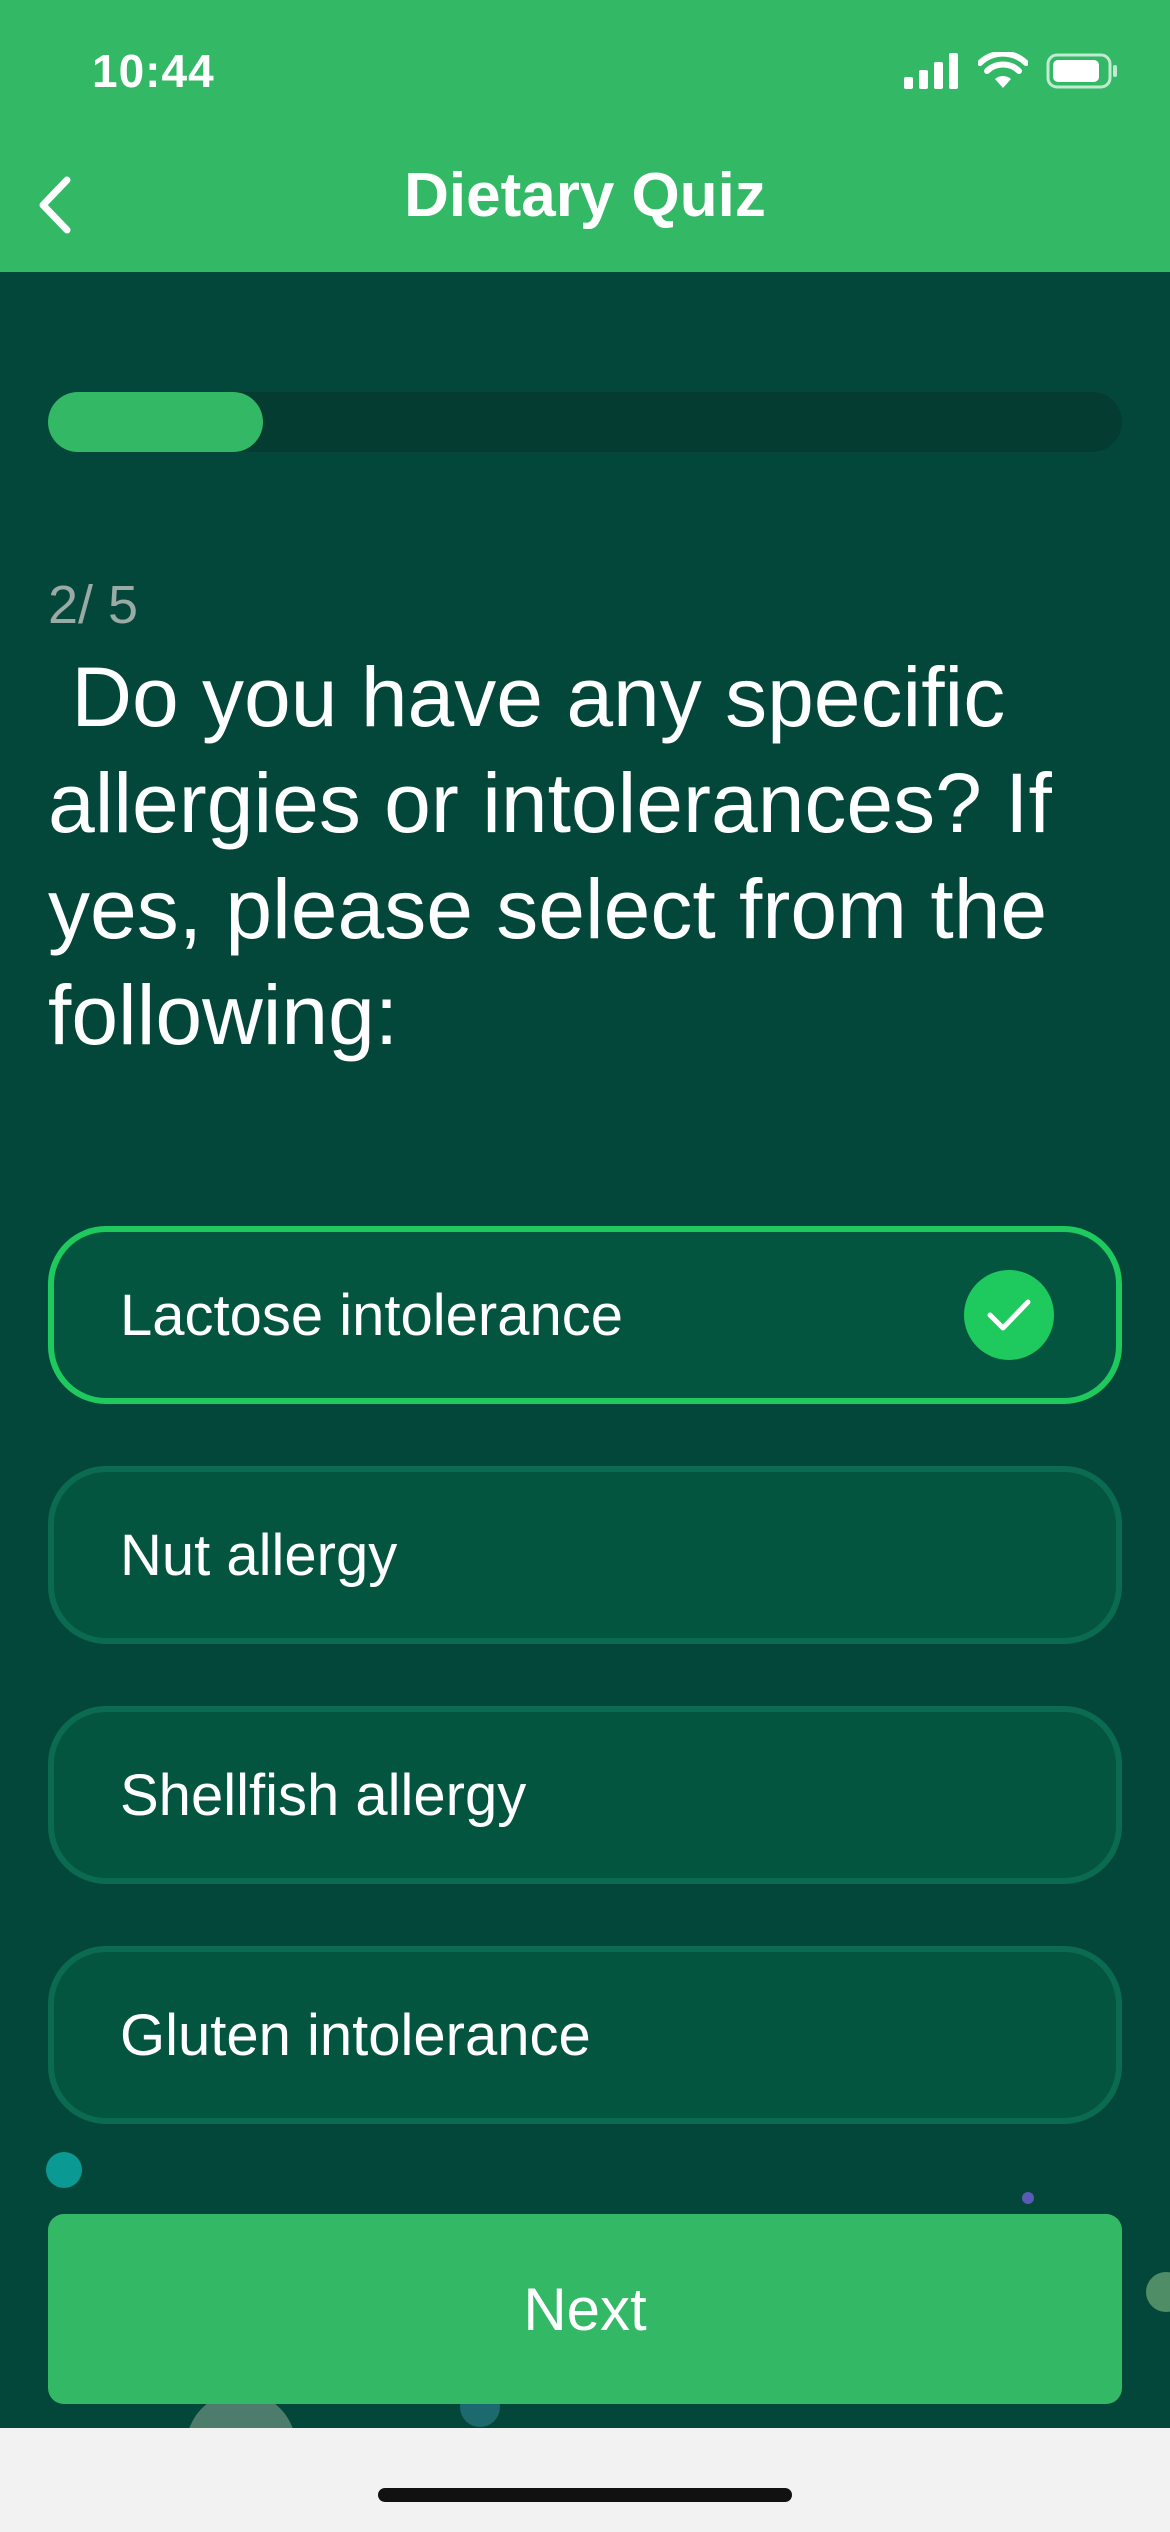 This screenshot has height=2532, width=1170. What do you see at coordinates (585, 1795) in the screenshot?
I see `option-shellfish-allergy: Shellfish allergy` at bounding box center [585, 1795].